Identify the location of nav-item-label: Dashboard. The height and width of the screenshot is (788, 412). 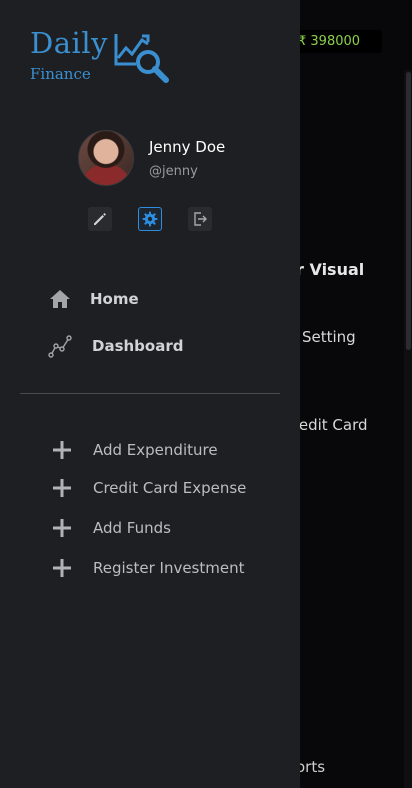
(138, 346).